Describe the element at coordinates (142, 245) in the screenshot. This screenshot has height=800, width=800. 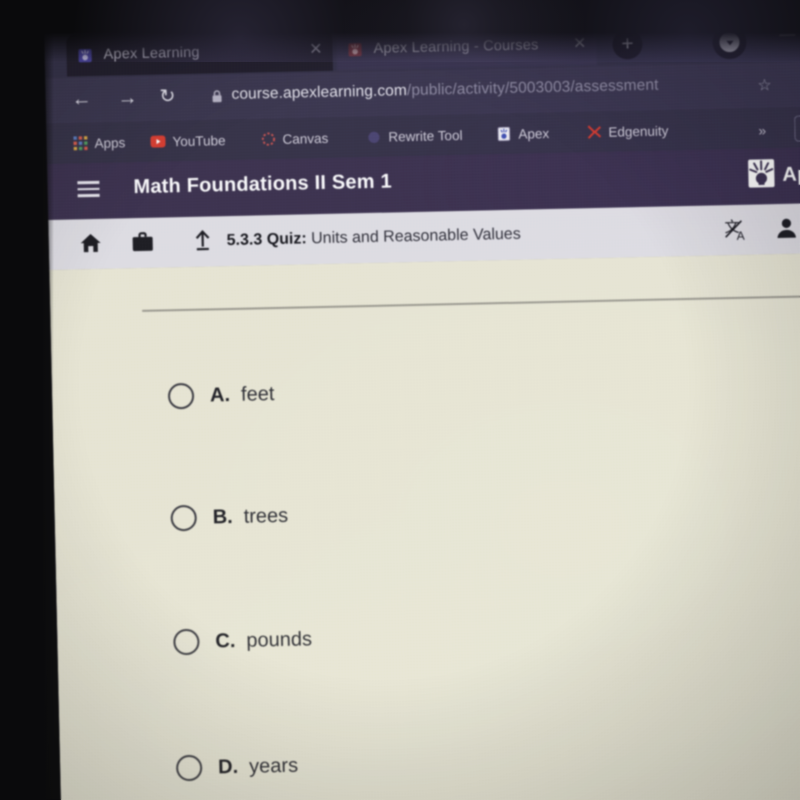
I see `briefcase-icon` at that location.